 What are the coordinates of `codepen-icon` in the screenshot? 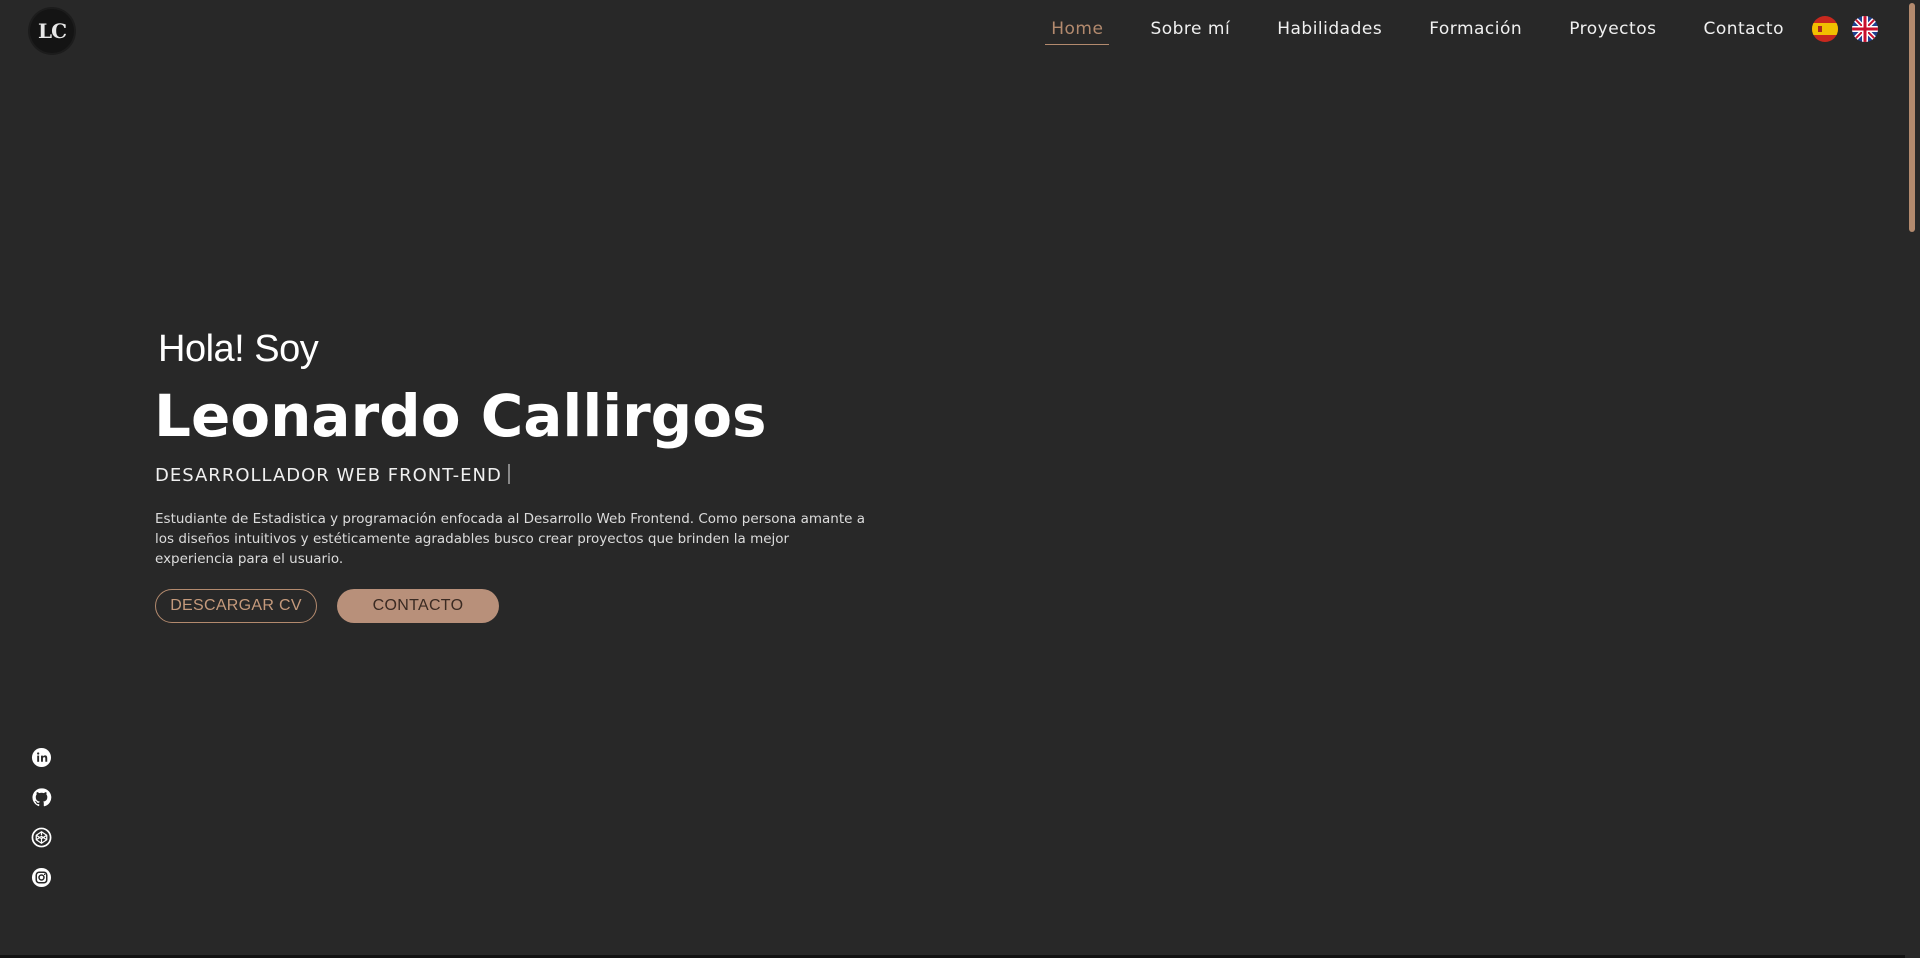 It's located at (41, 837).